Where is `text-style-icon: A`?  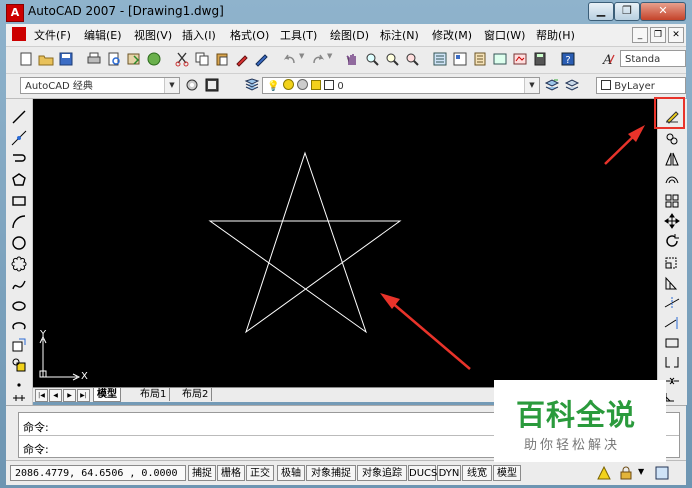
text-style-icon: A is located at coordinates (608, 59).